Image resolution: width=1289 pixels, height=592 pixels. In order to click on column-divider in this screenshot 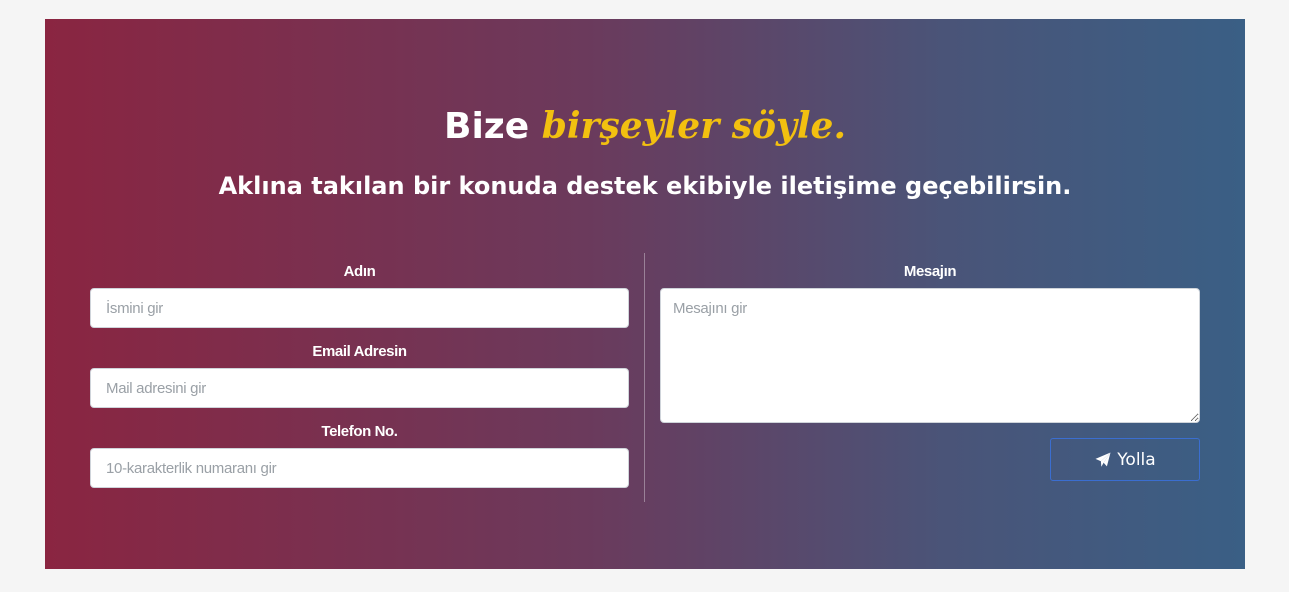, I will do `click(644, 377)`.